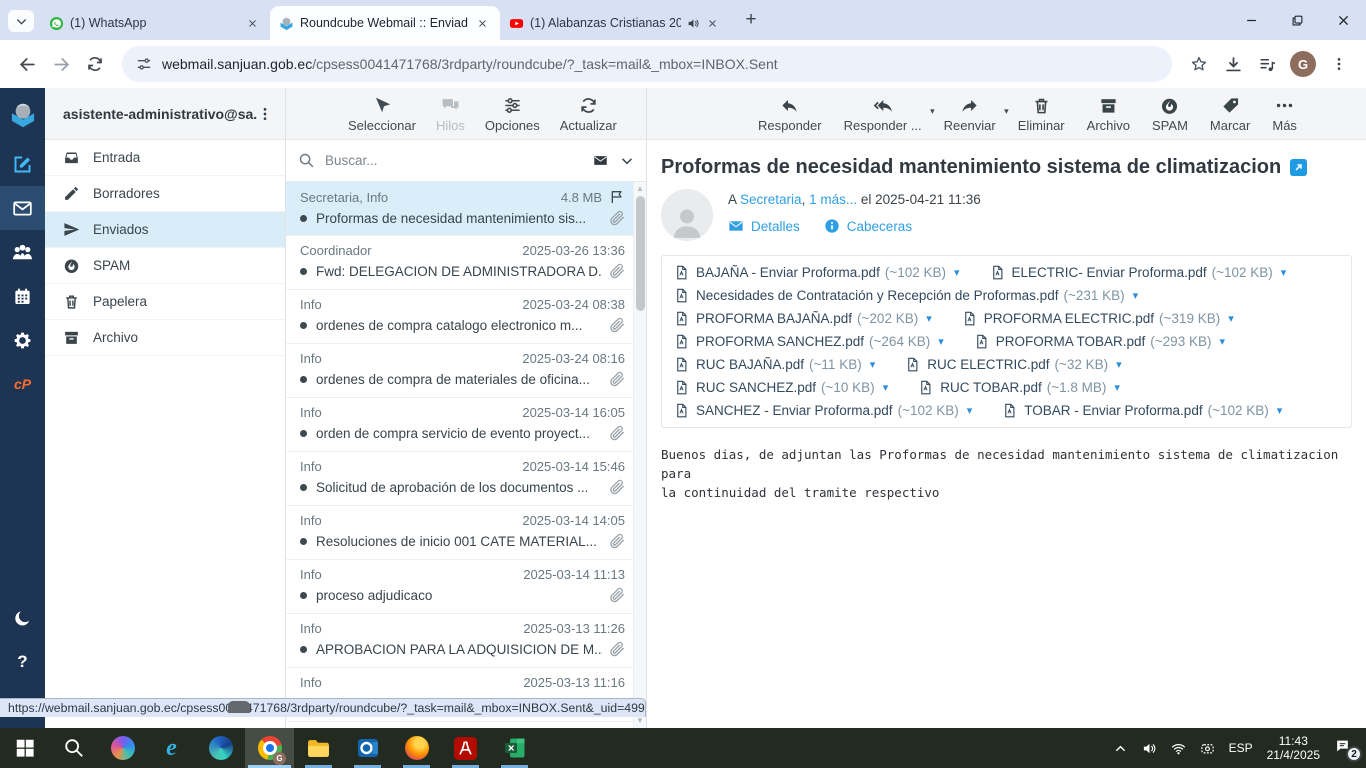 Image resolution: width=1366 pixels, height=768 pixels. Describe the element at coordinates (750, 364) in the screenshot. I see `attachment-link: RUC BAJAÑA.pdf` at that location.